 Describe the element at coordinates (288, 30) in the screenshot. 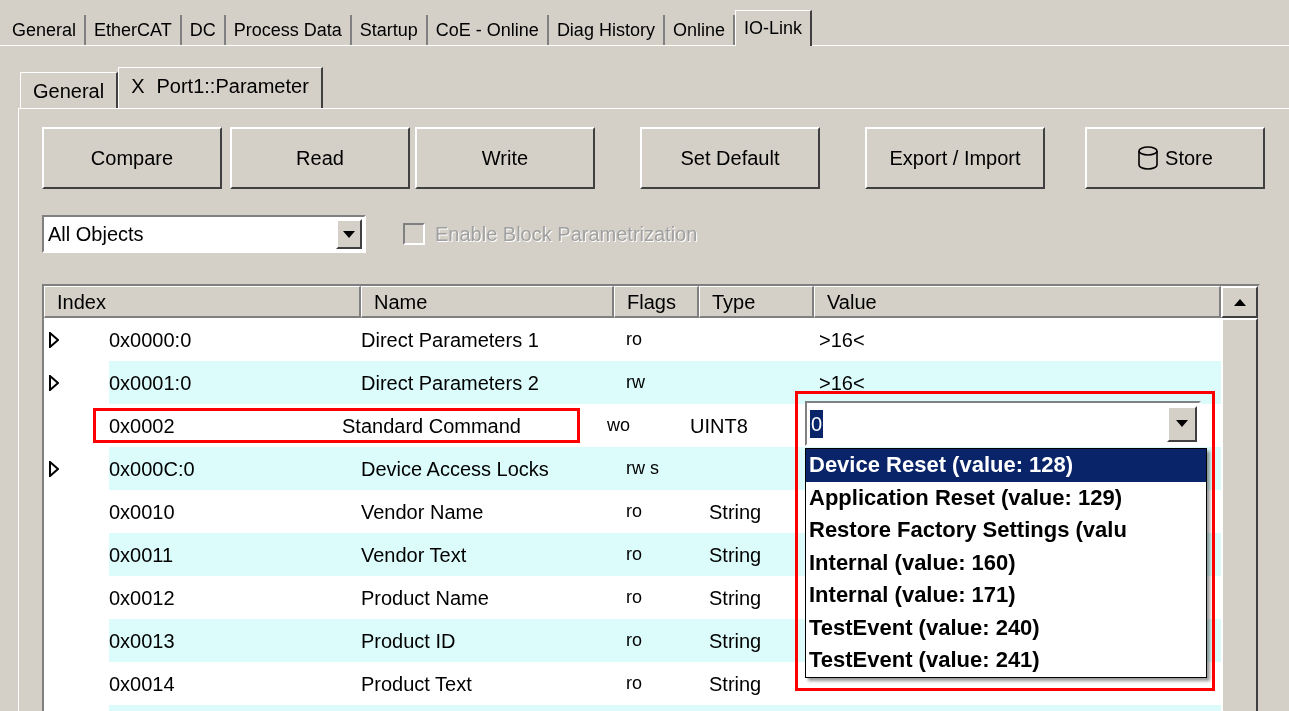

I see `tab: Process Data` at that location.